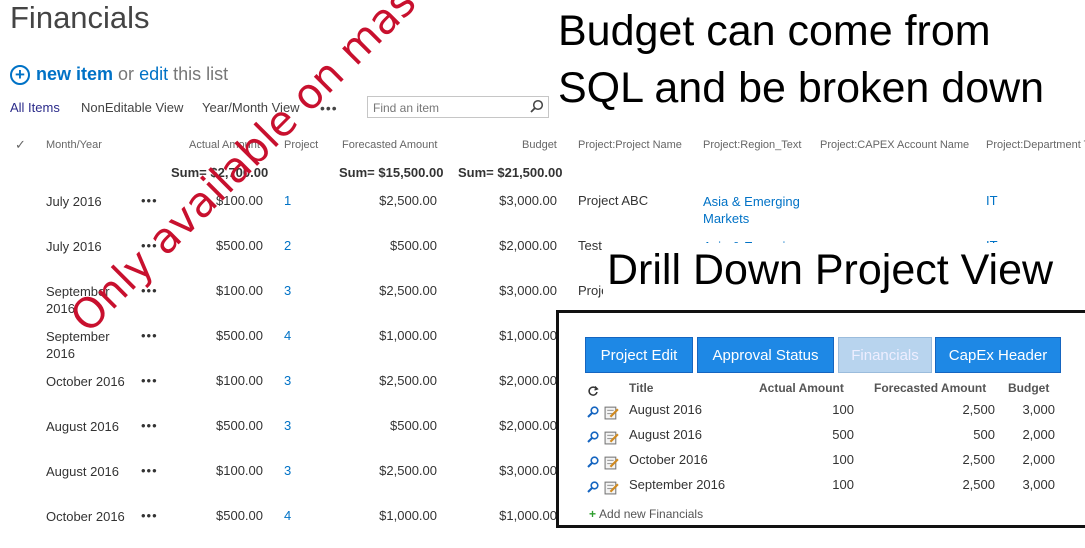 This screenshot has height=548, width=1085. What do you see at coordinates (801, 88) in the screenshot?
I see `annotation-budget-line-2: SQL and be broken down` at bounding box center [801, 88].